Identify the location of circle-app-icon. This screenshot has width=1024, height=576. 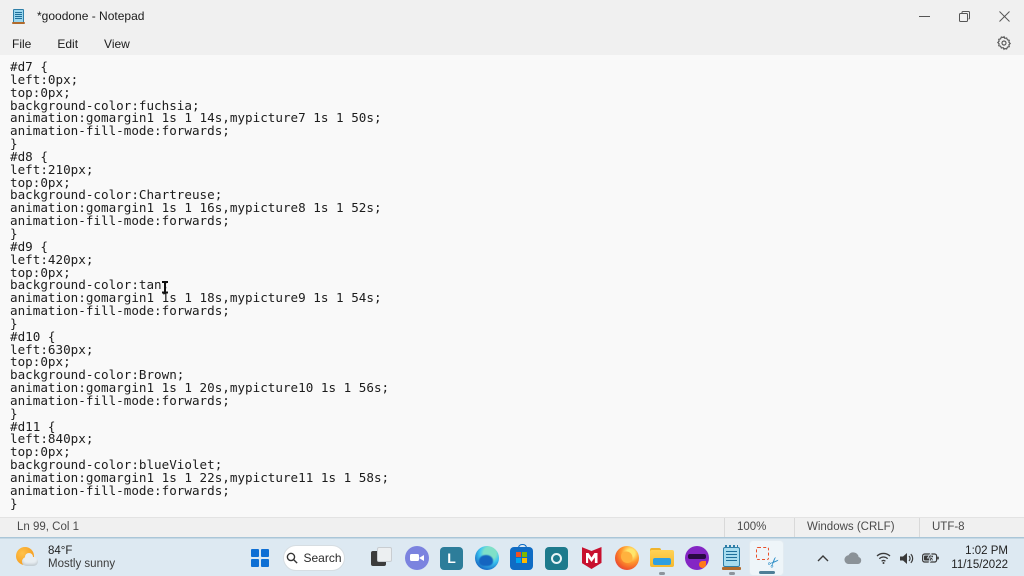
(556, 558).